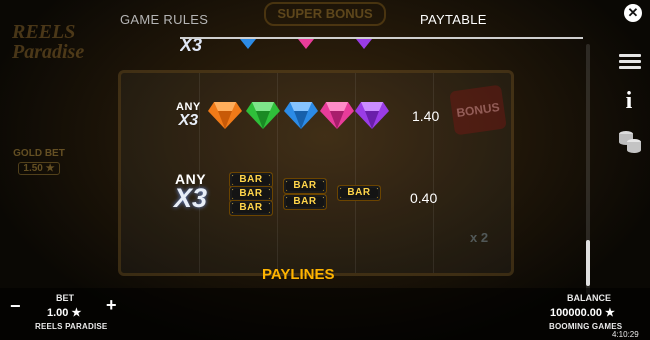 Image resolution: width=650 pixels, height=340 pixels. Describe the element at coordinates (263, 115) in the screenshot. I see `green-gem-icon` at that location.